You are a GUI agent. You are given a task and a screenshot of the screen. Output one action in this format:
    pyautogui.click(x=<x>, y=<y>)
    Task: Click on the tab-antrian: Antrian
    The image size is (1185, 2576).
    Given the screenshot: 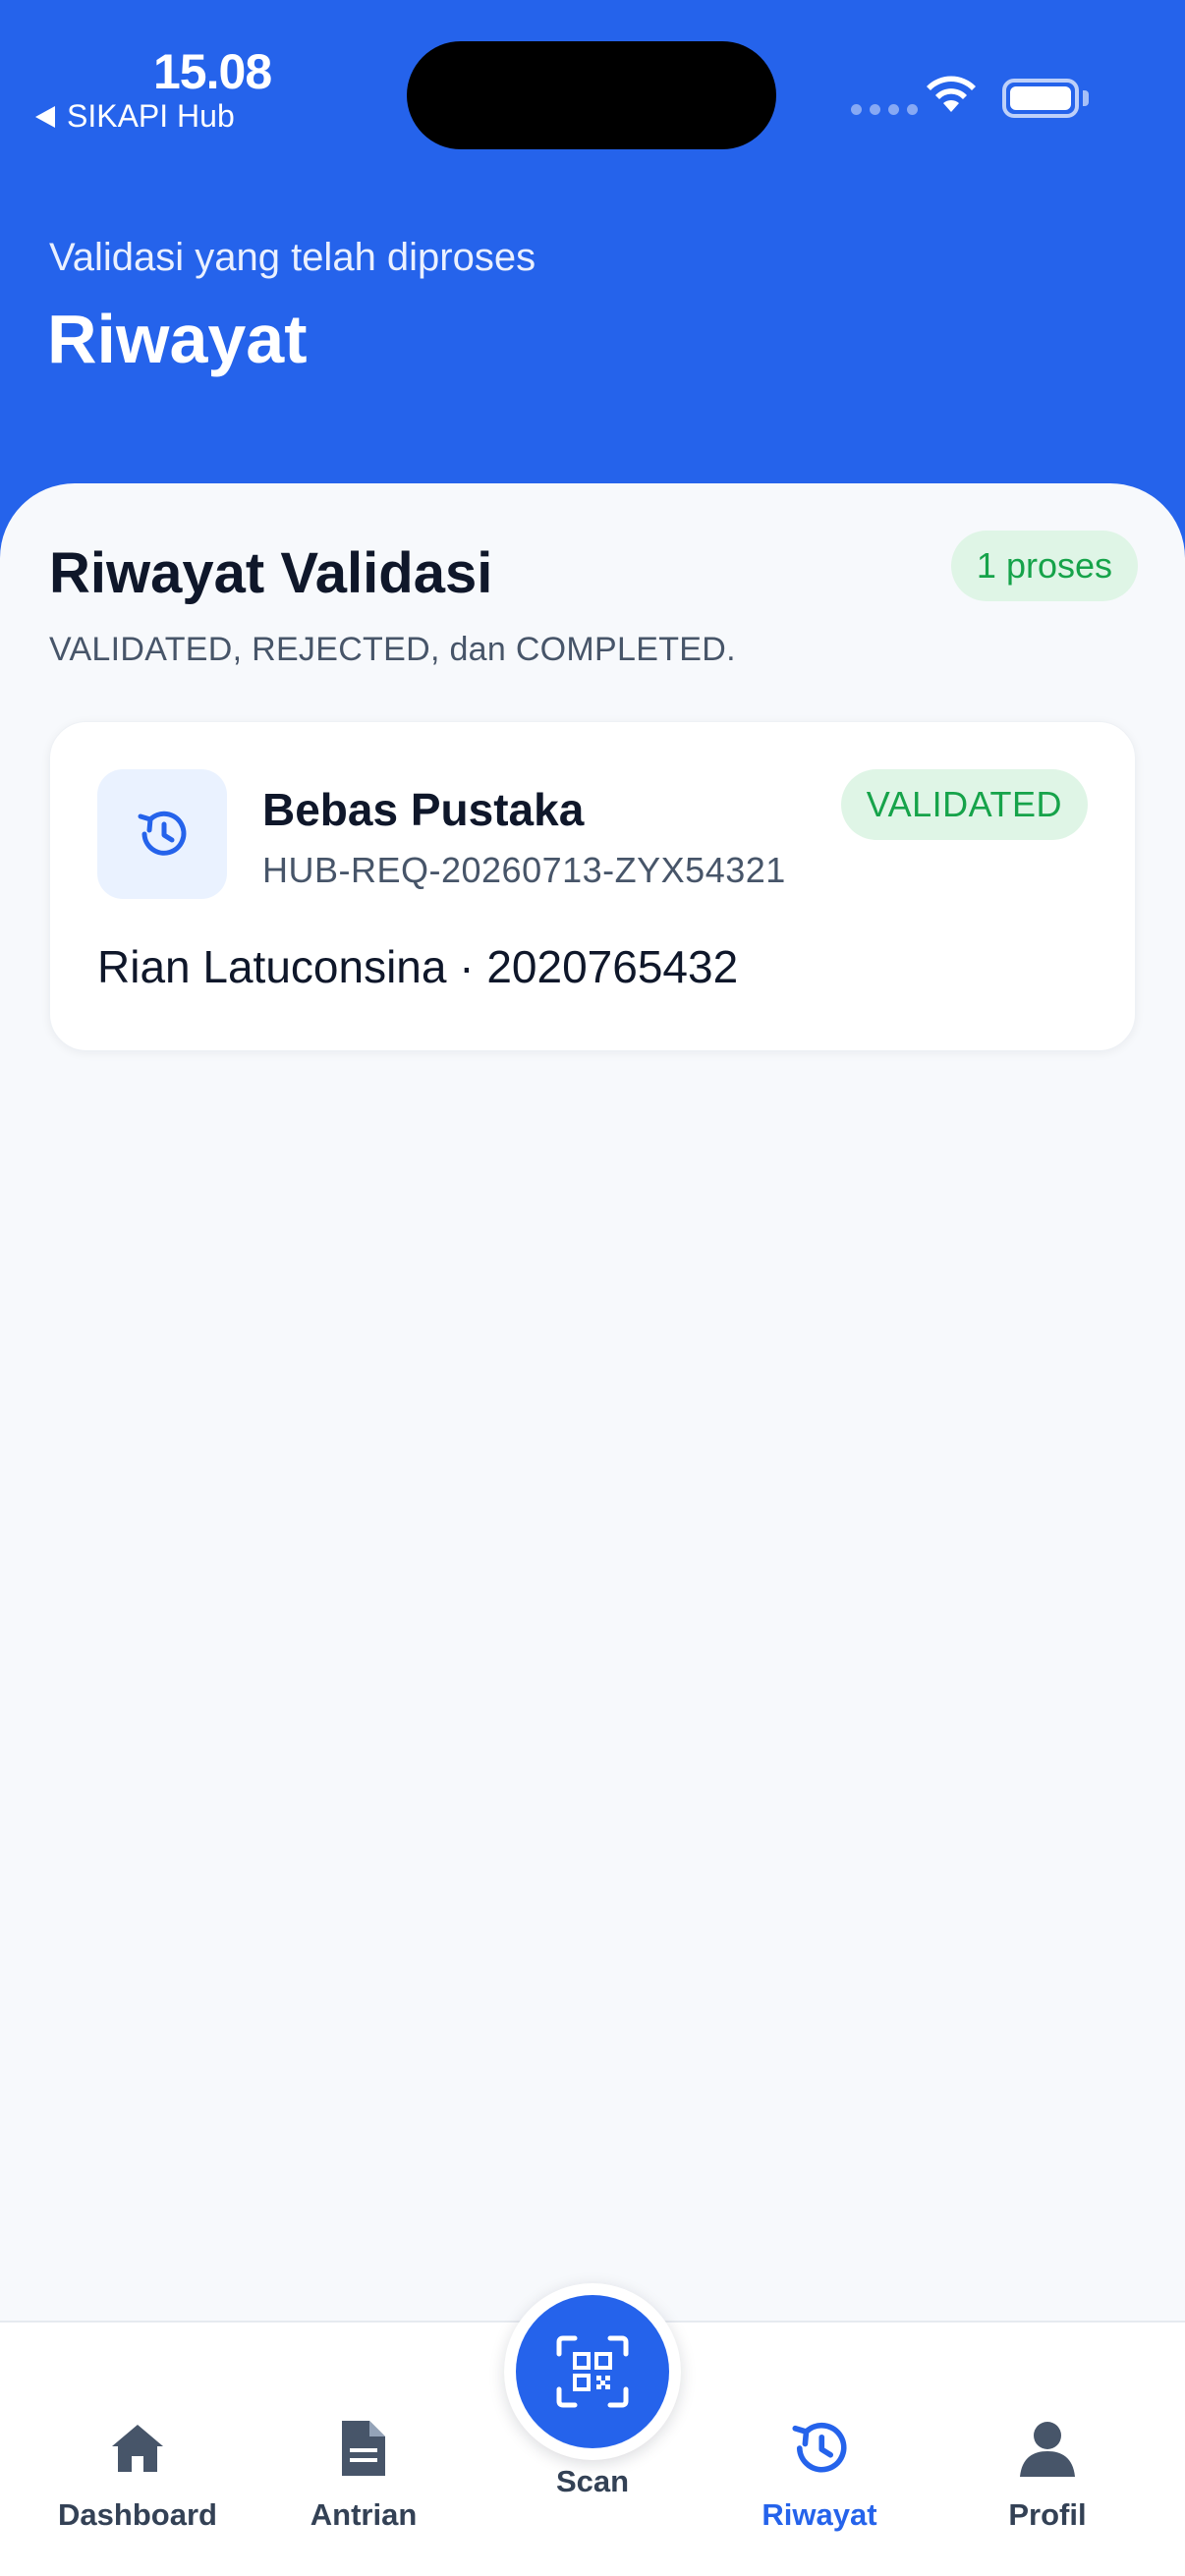 What is the action you would take?
    pyautogui.click(x=364, y=2449)
    